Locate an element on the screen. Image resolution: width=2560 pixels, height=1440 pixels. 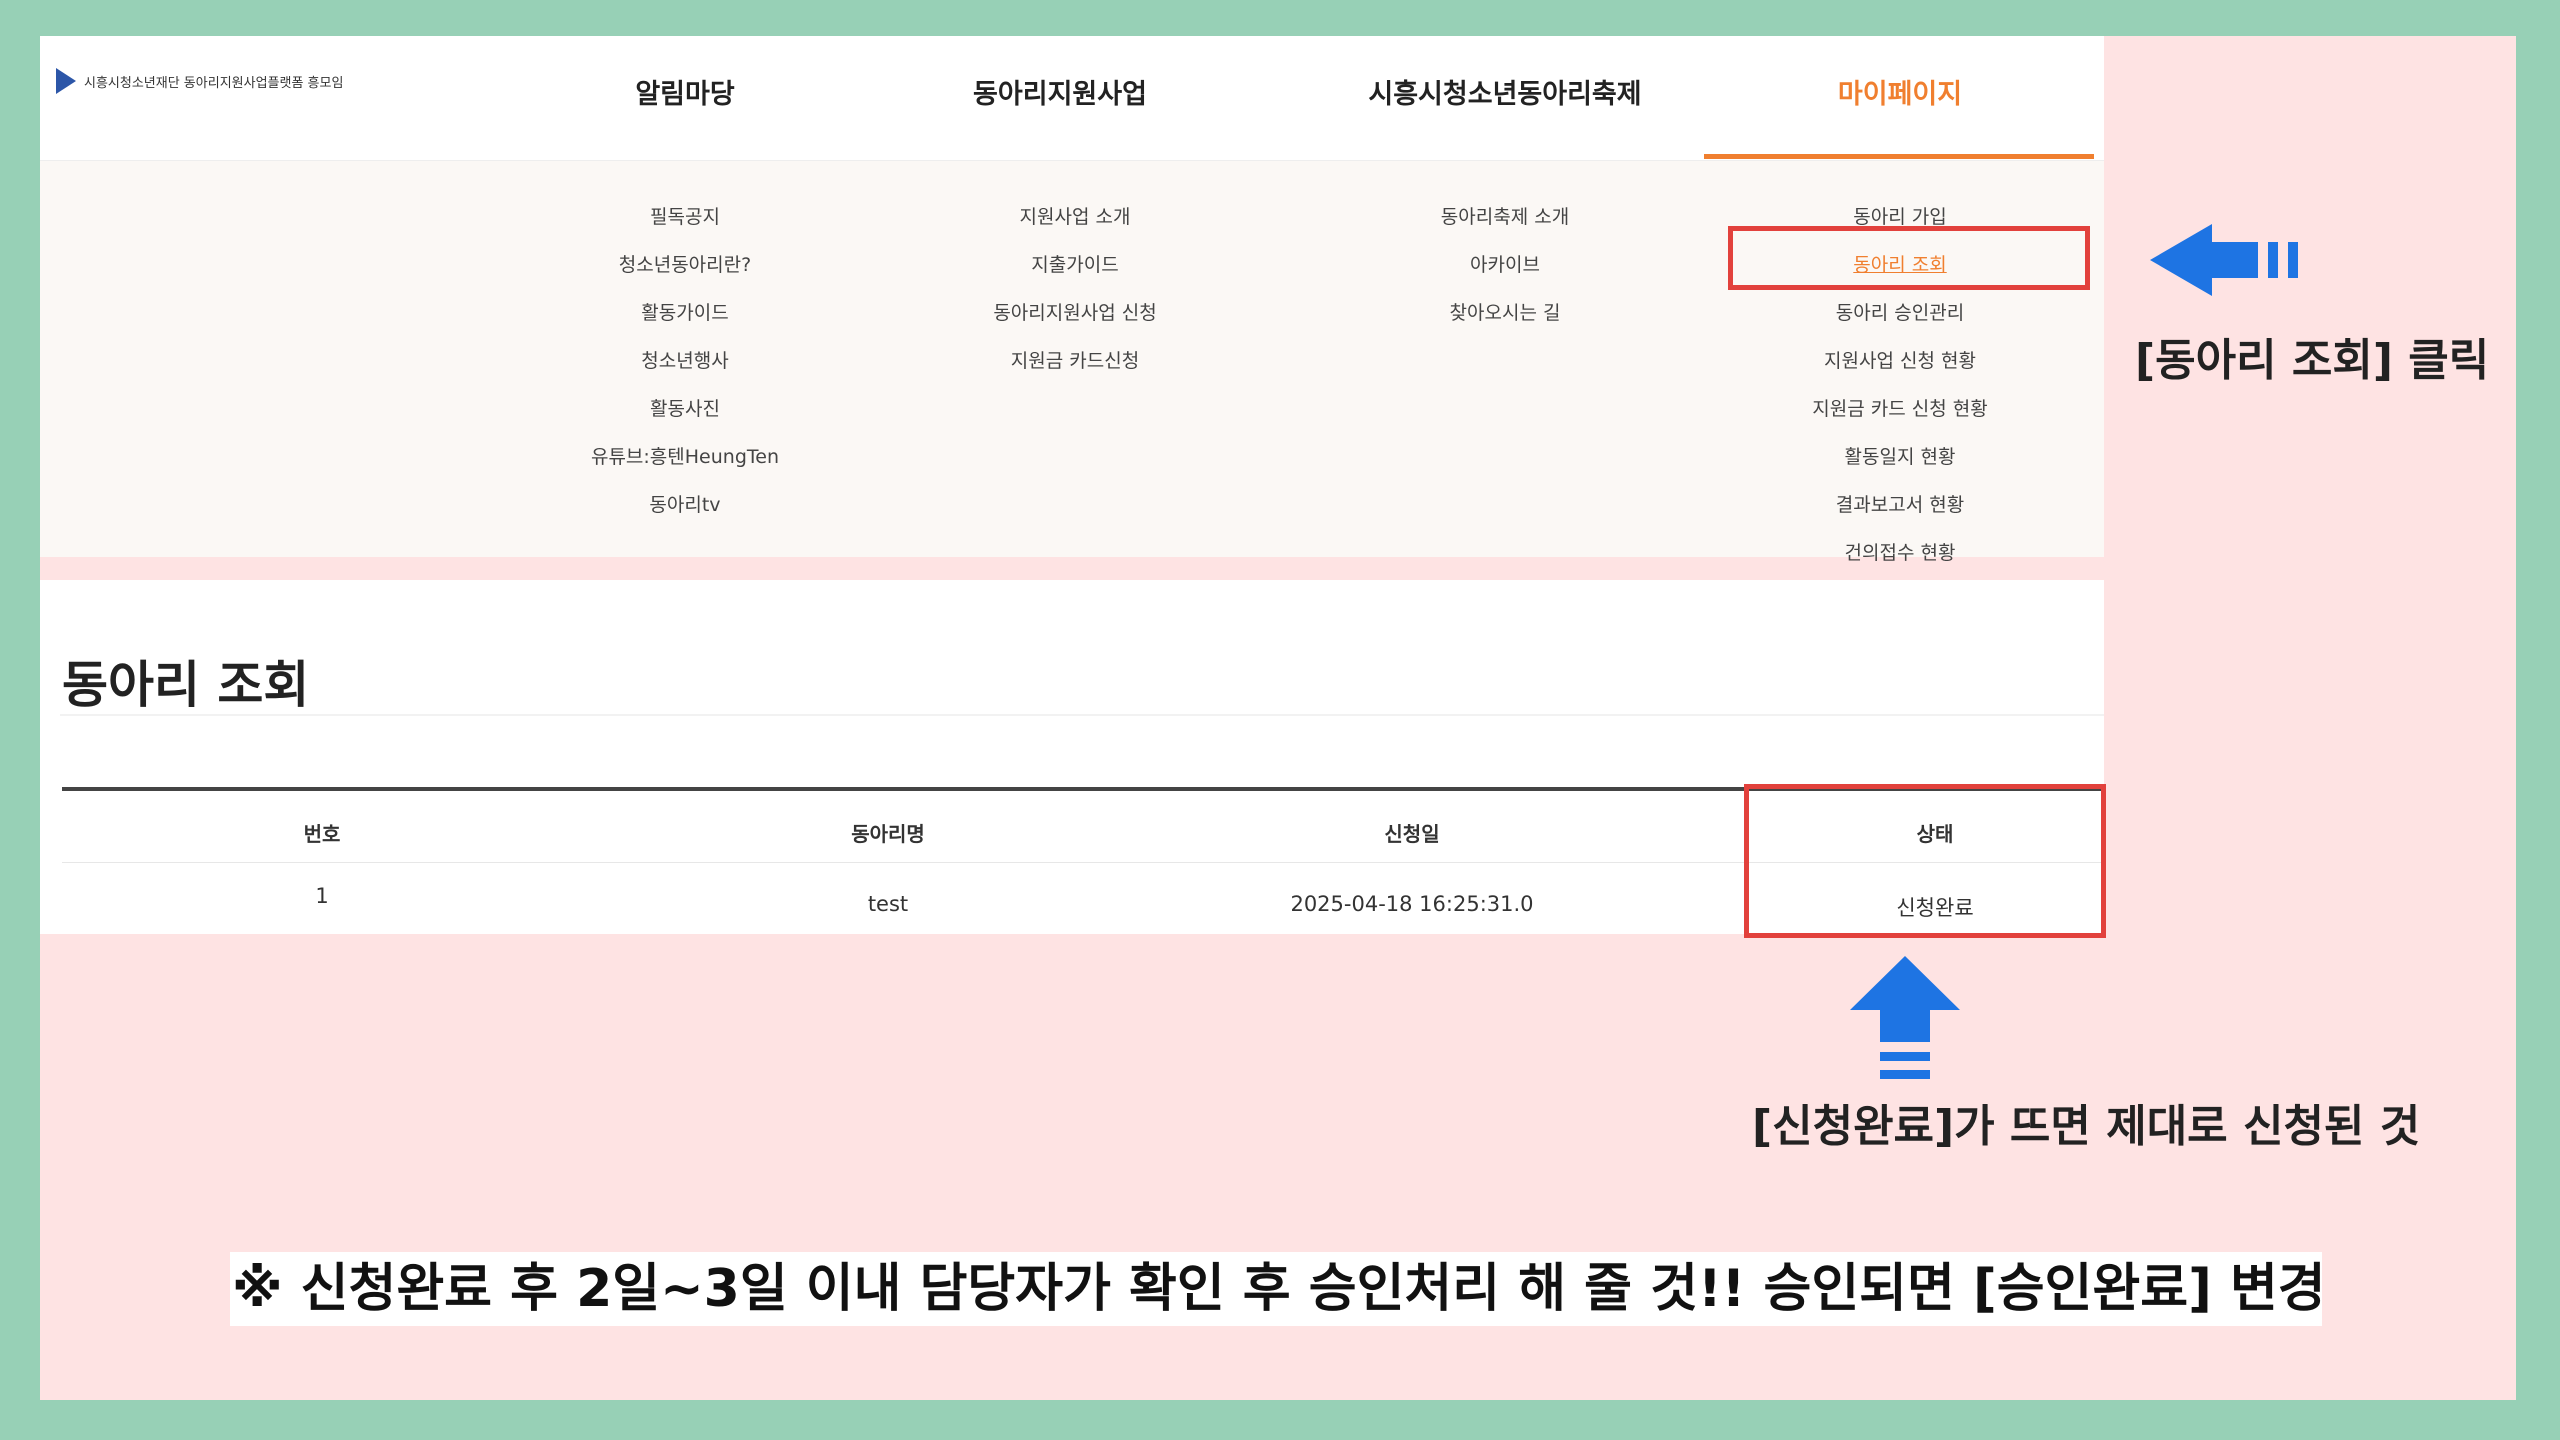
menu-item: 찾아오시는 길 is located at coordinates (1505, 313).